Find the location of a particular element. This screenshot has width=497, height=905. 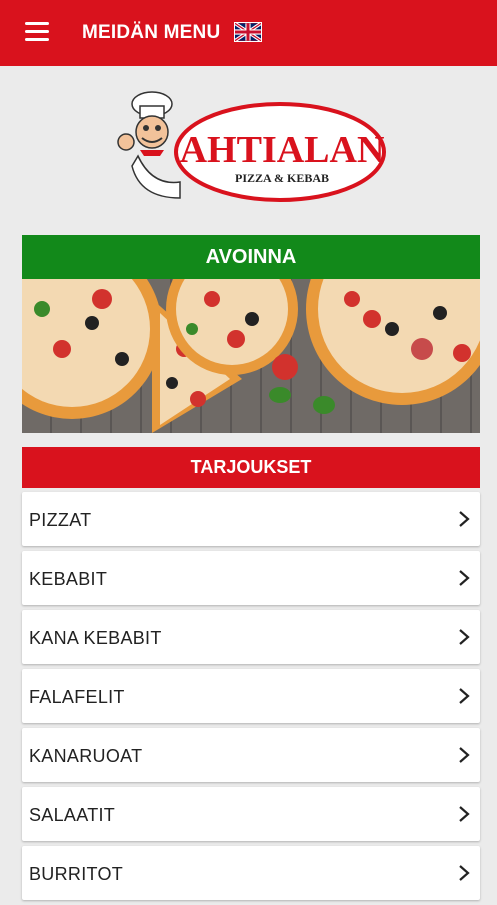

top-app-bar: MEIDÄN MENU is located at coordinates (248, 33).